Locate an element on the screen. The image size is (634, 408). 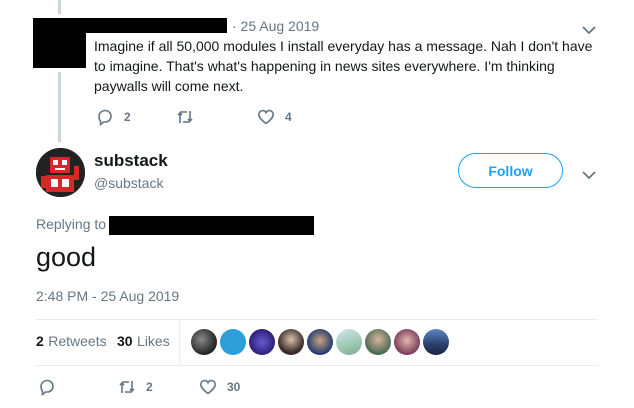
replying-to-label: Replying to is located at coordinates (71, 224).